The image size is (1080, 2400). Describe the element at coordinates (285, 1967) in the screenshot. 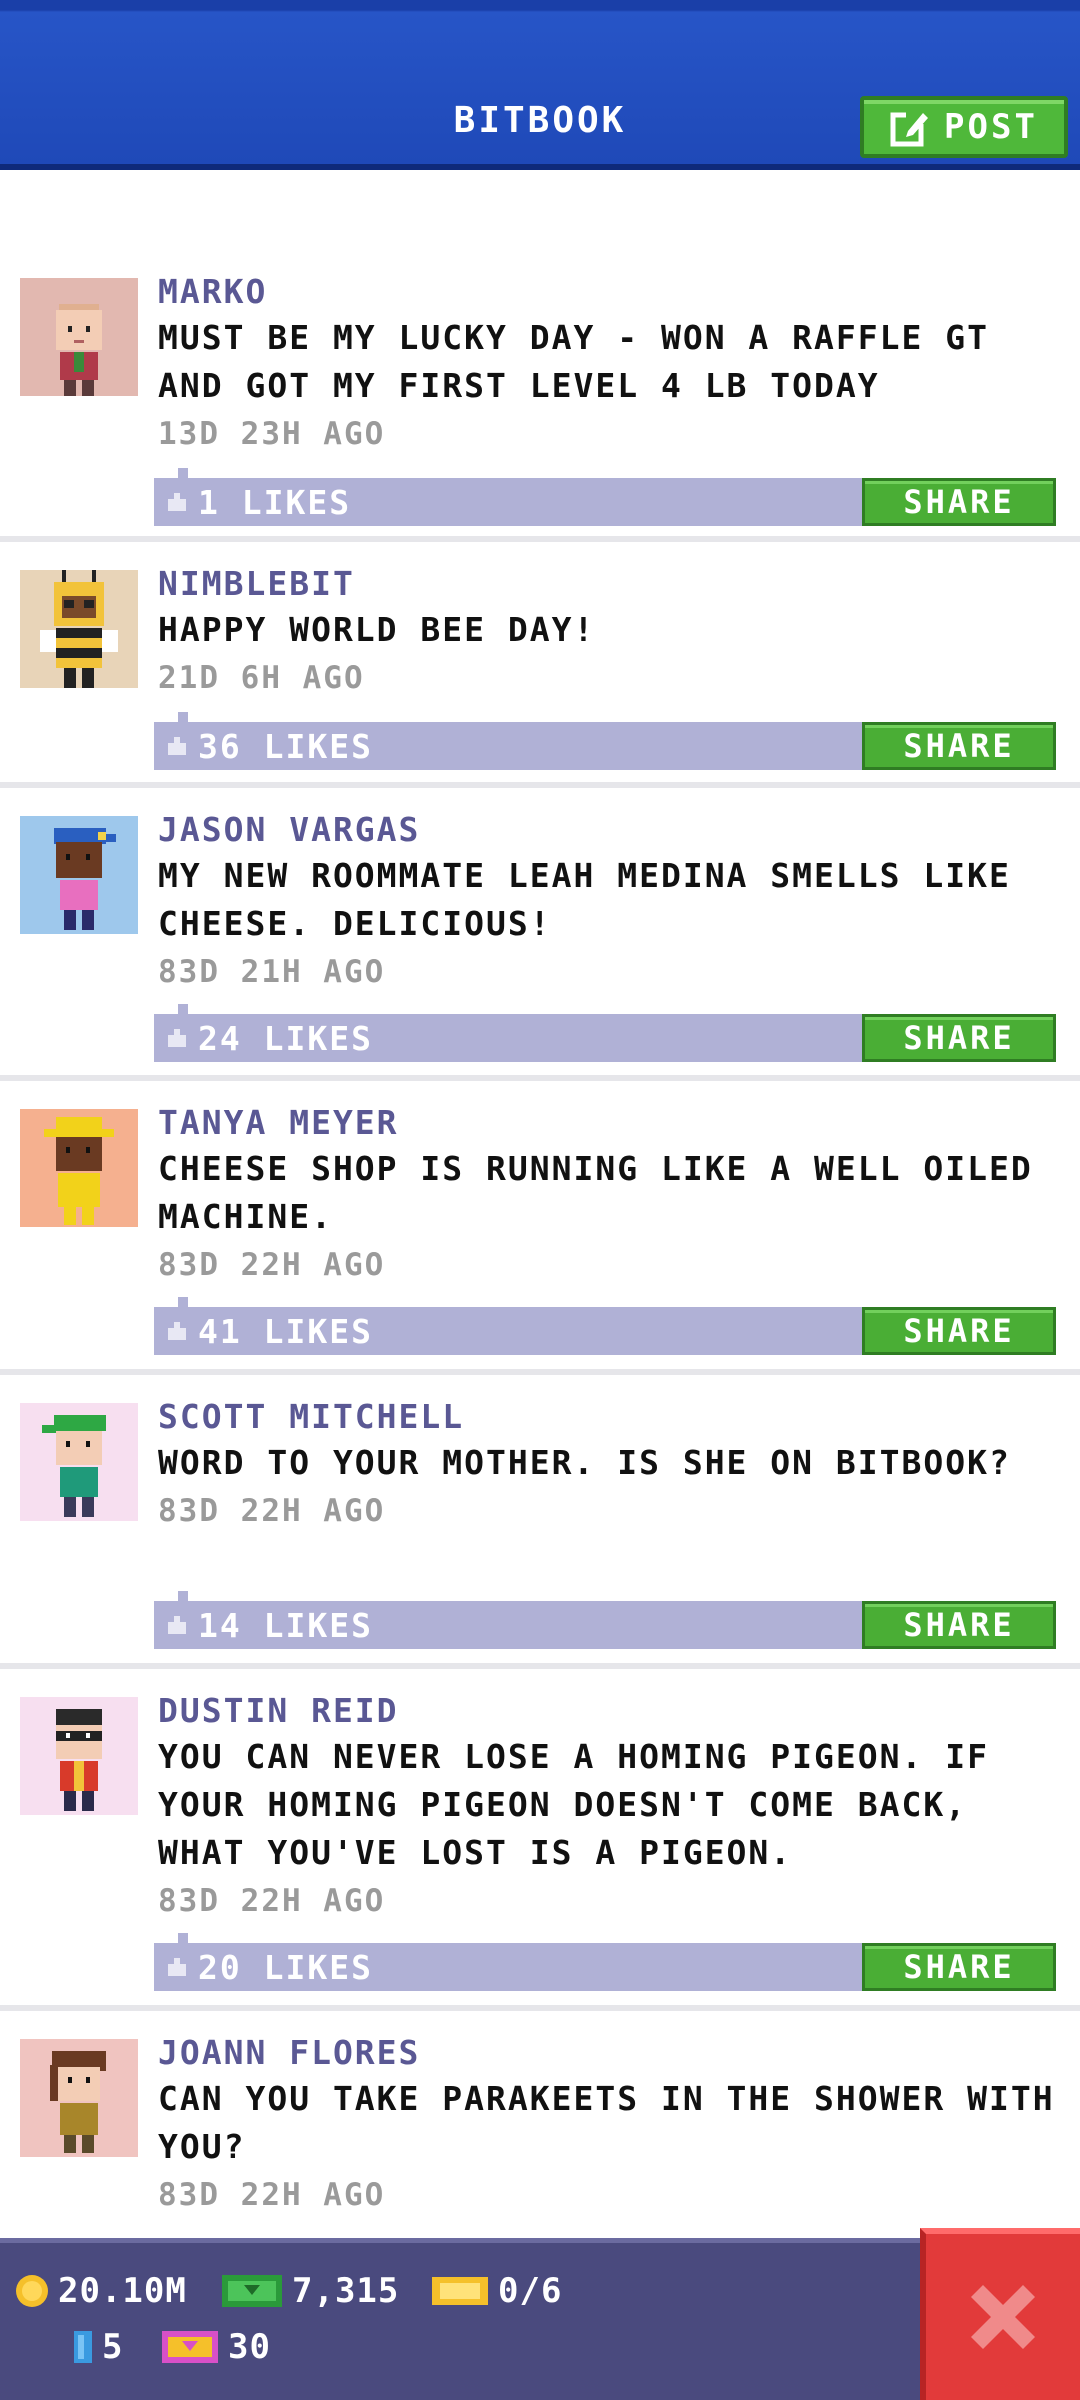

I see `like-count: 20 LIKES` at that location.